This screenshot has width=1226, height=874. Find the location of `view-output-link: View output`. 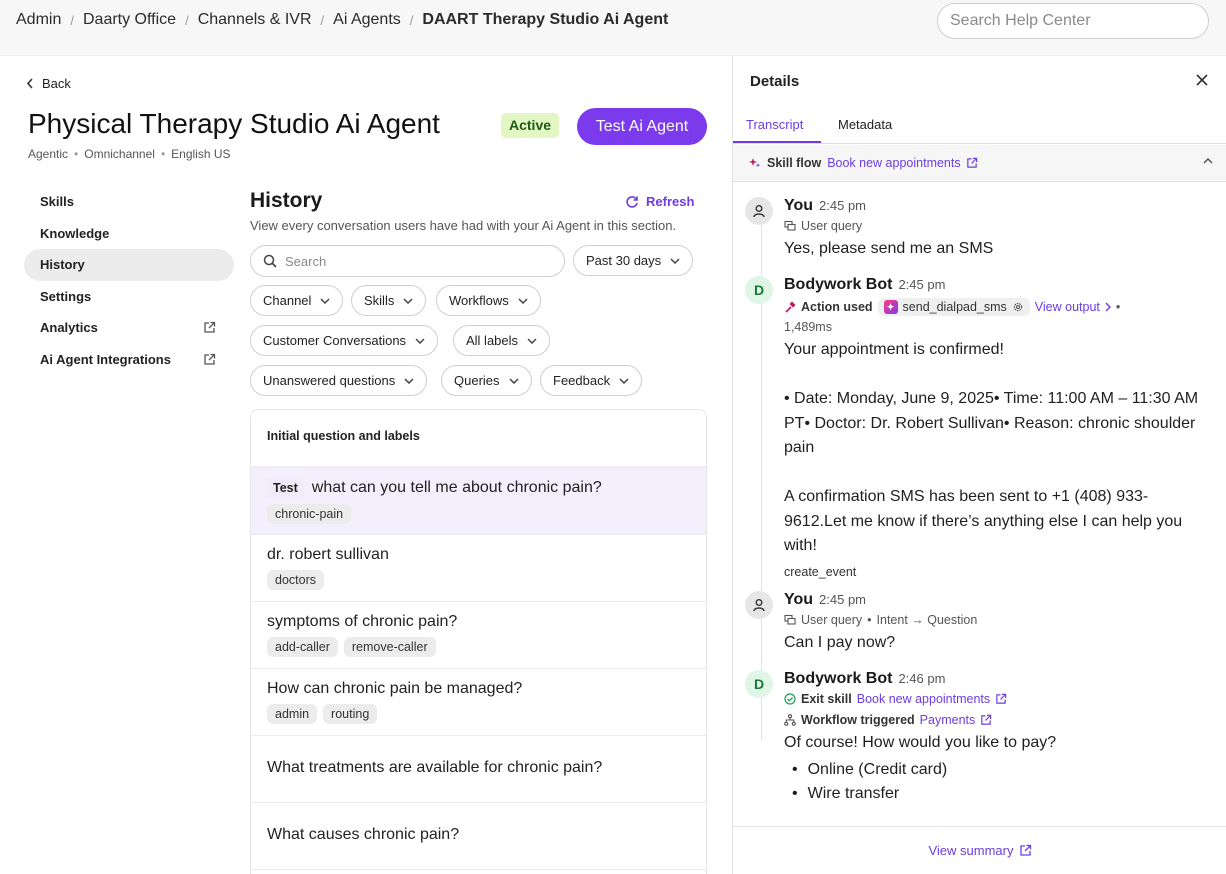

view-output-link: View output is located at coordinates (1073, 307).